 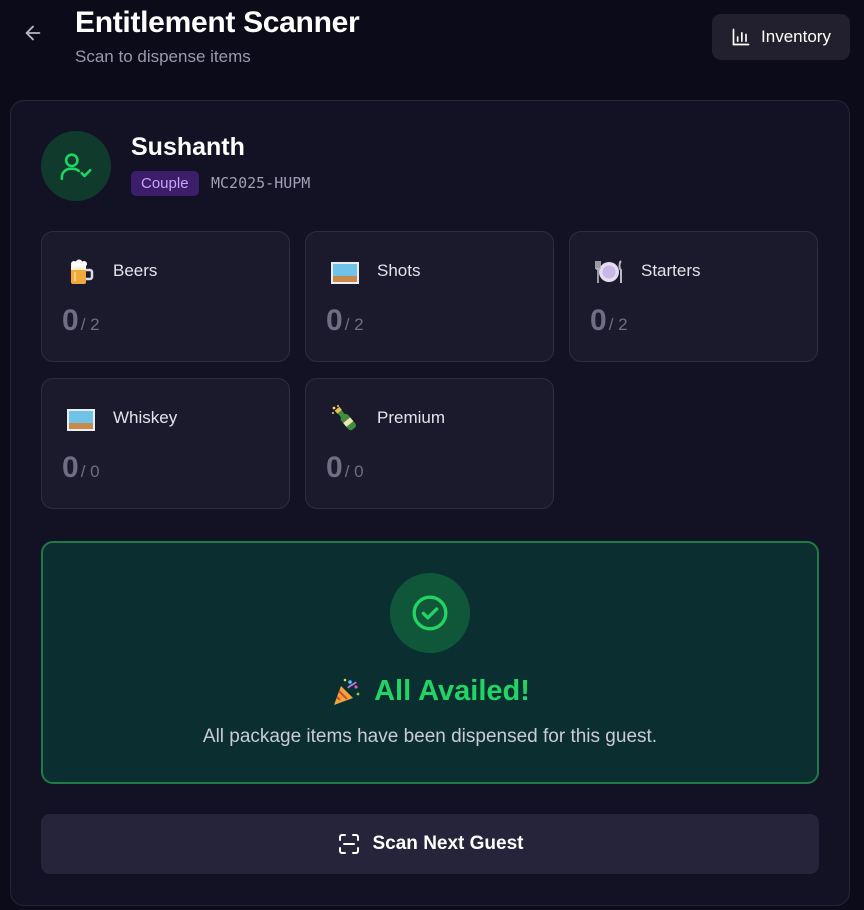 What do you see at coordinates (82, 271) in the screenshot?
I see `beer-mug-icon` at bounding box center [82, 271].